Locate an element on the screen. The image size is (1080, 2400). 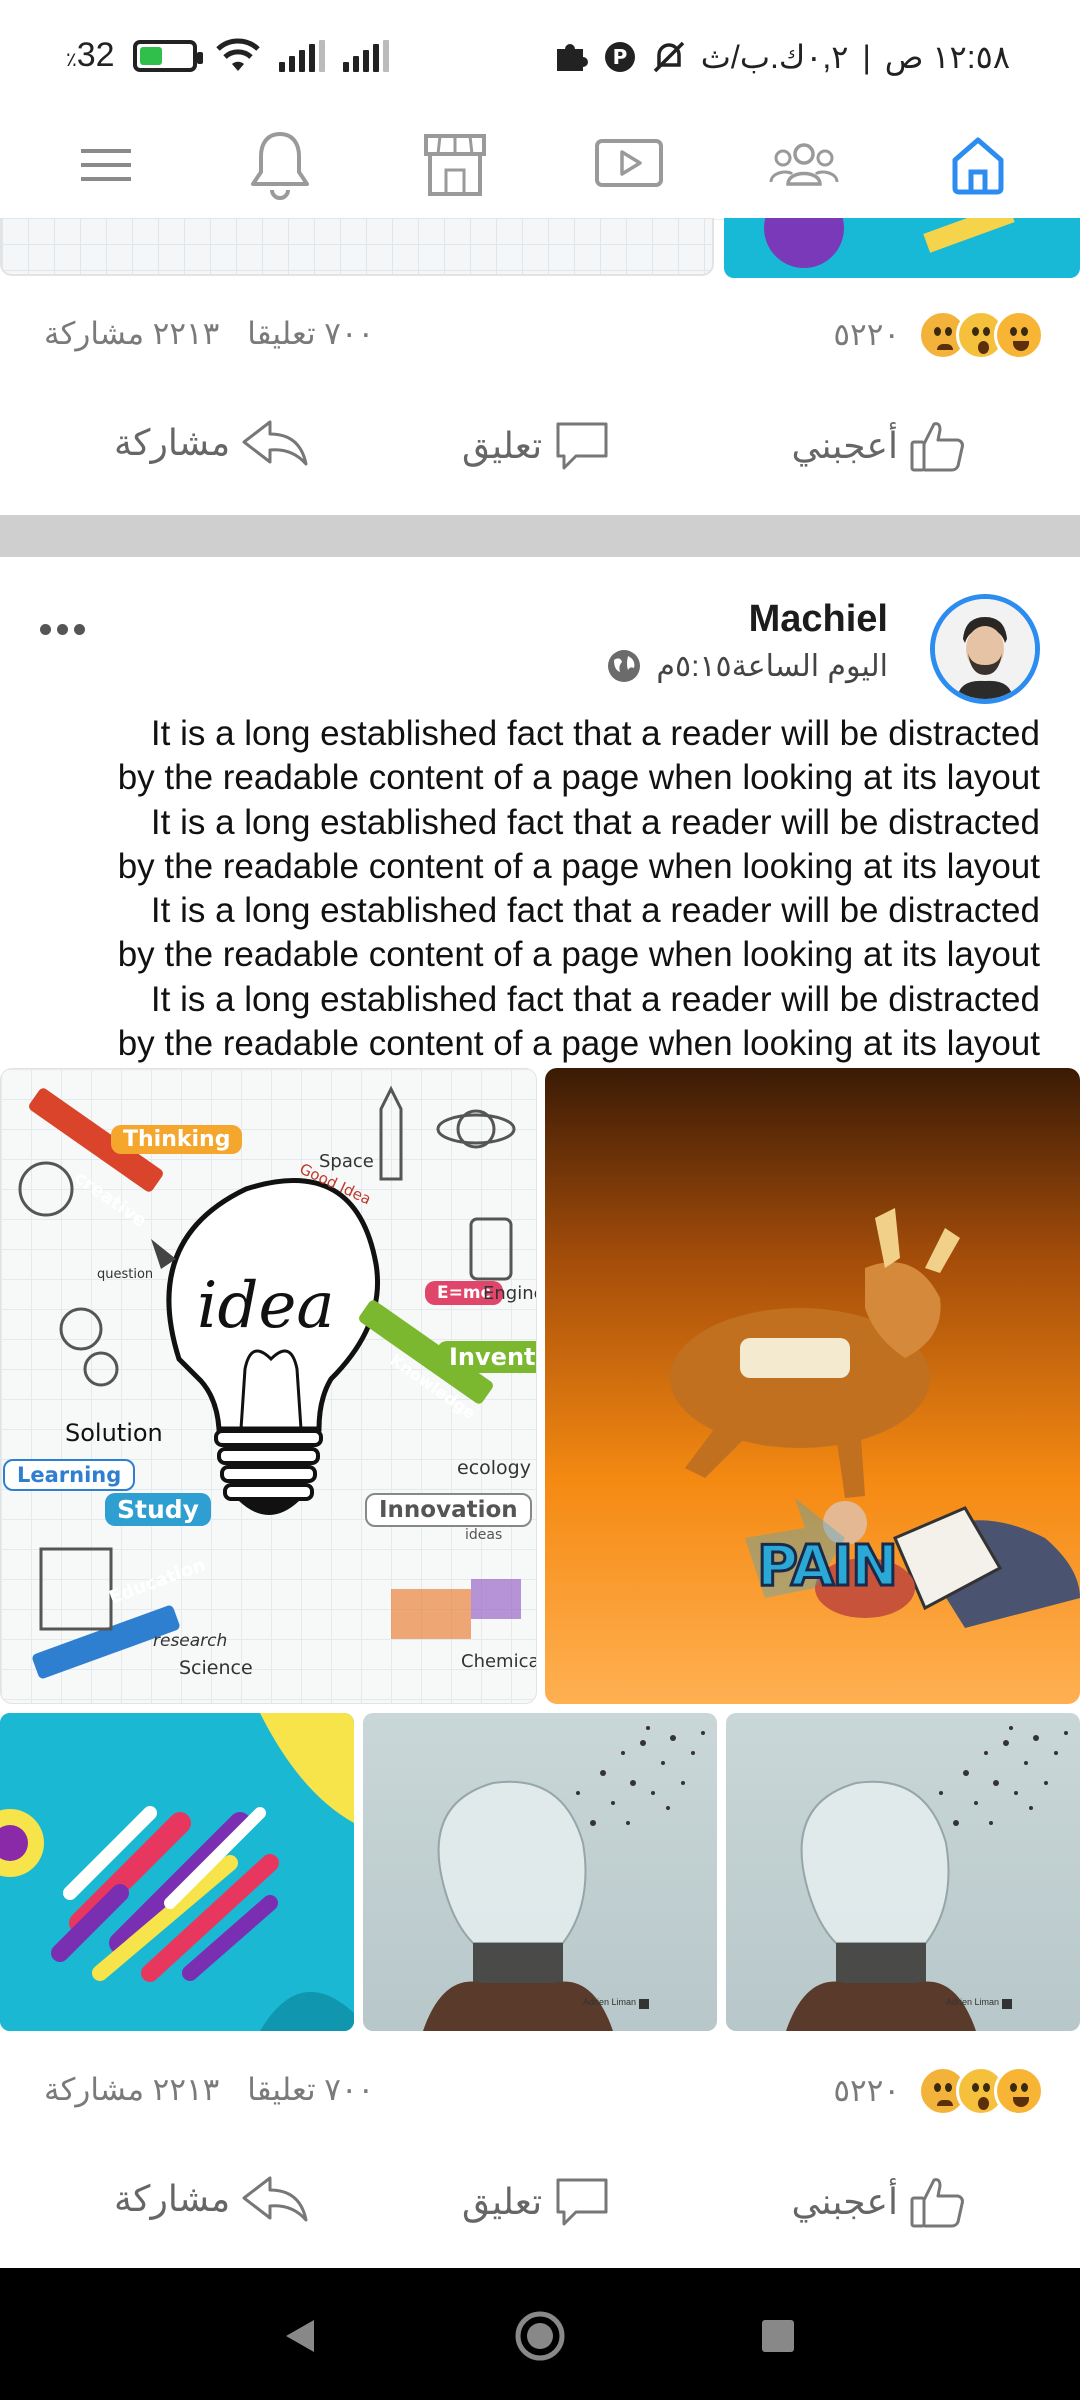
comment-label: تعليق is located at coordinates (502, 445).